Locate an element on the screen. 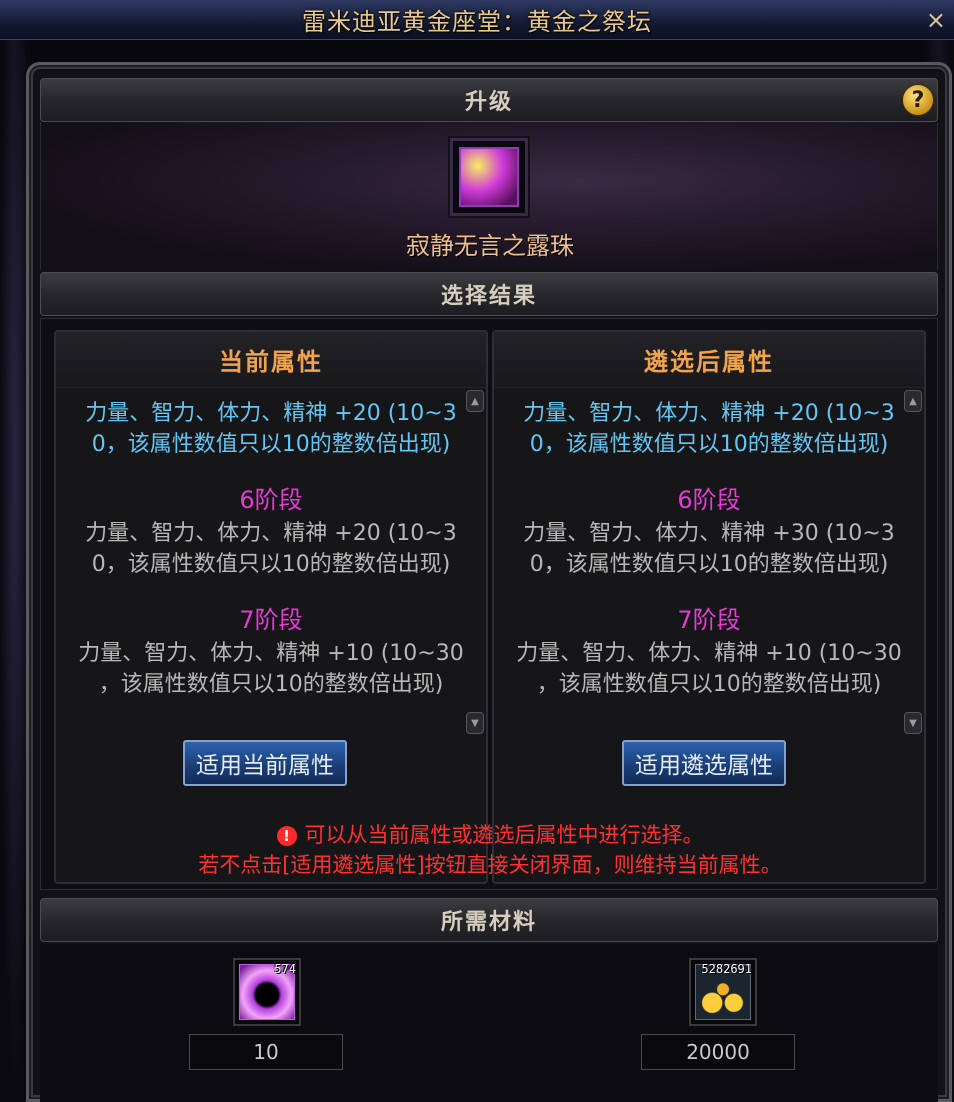 The width and height of the screenshot is (954, 1102). reroll-scrollbar: ▲ ▼ is located at coordinates (913, 562).